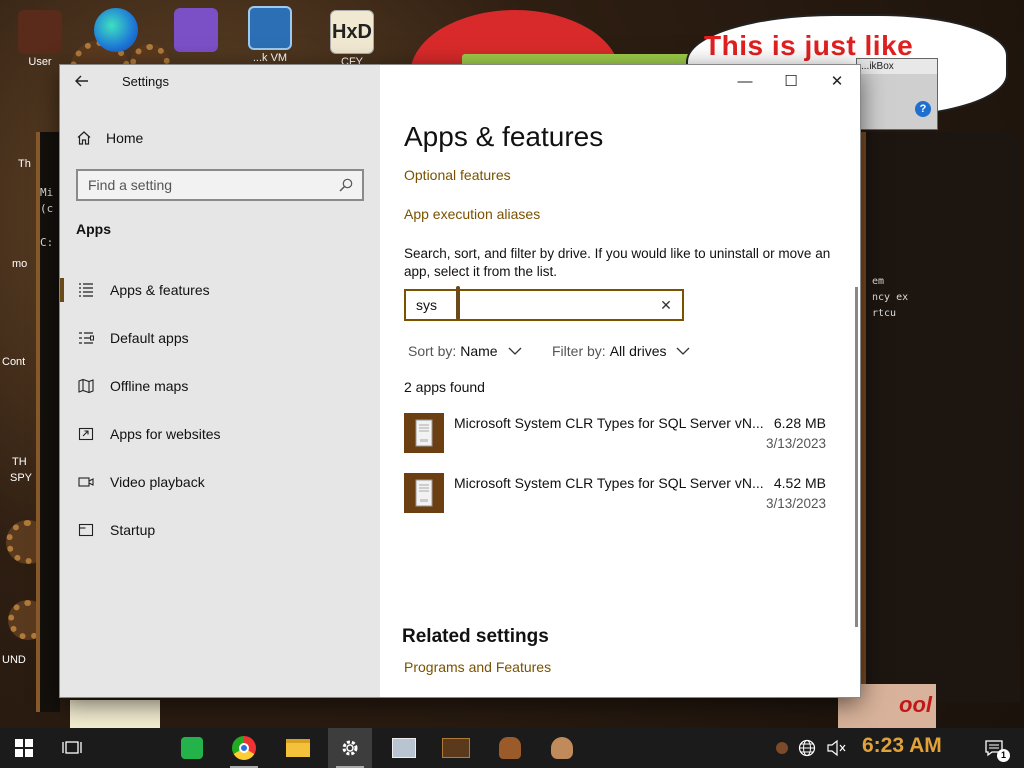 Image resolution: width=1024 pixels, height=768 pixels. What do you see at coordinates (477, 667) in the screenshot?
I see `programs-and-features-link: Programs and Features` at bounding box center [477, 667].